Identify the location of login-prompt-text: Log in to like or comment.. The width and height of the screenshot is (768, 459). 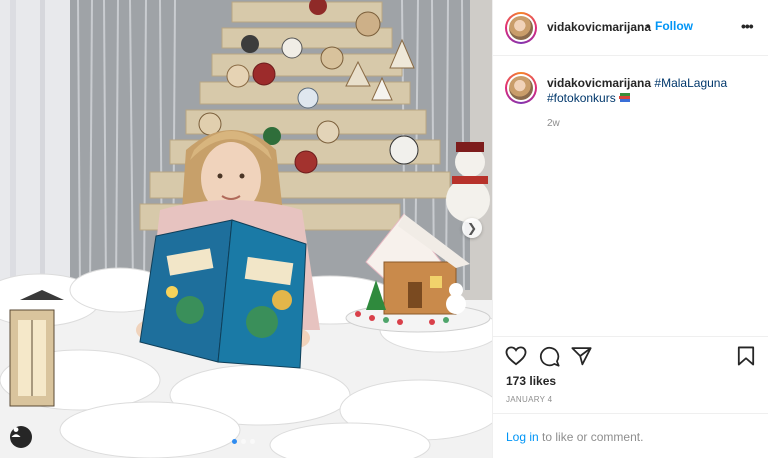
(574, 437).